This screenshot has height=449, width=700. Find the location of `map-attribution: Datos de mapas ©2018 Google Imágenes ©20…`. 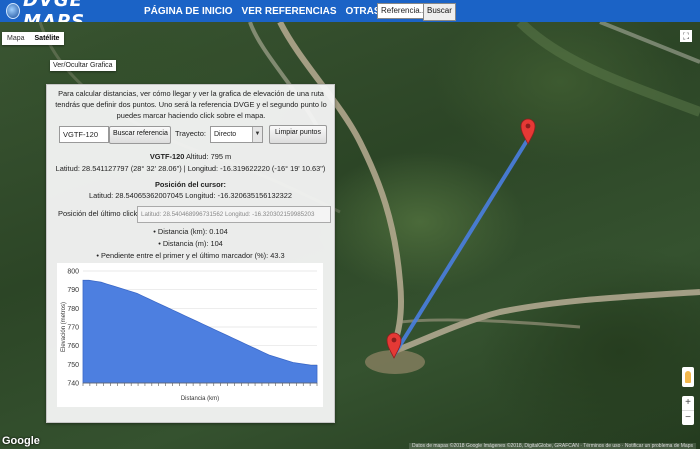

map-attribution: Datos de mapas ©2018 Google Imágenes ©20… is located at coordinates (552, 446).